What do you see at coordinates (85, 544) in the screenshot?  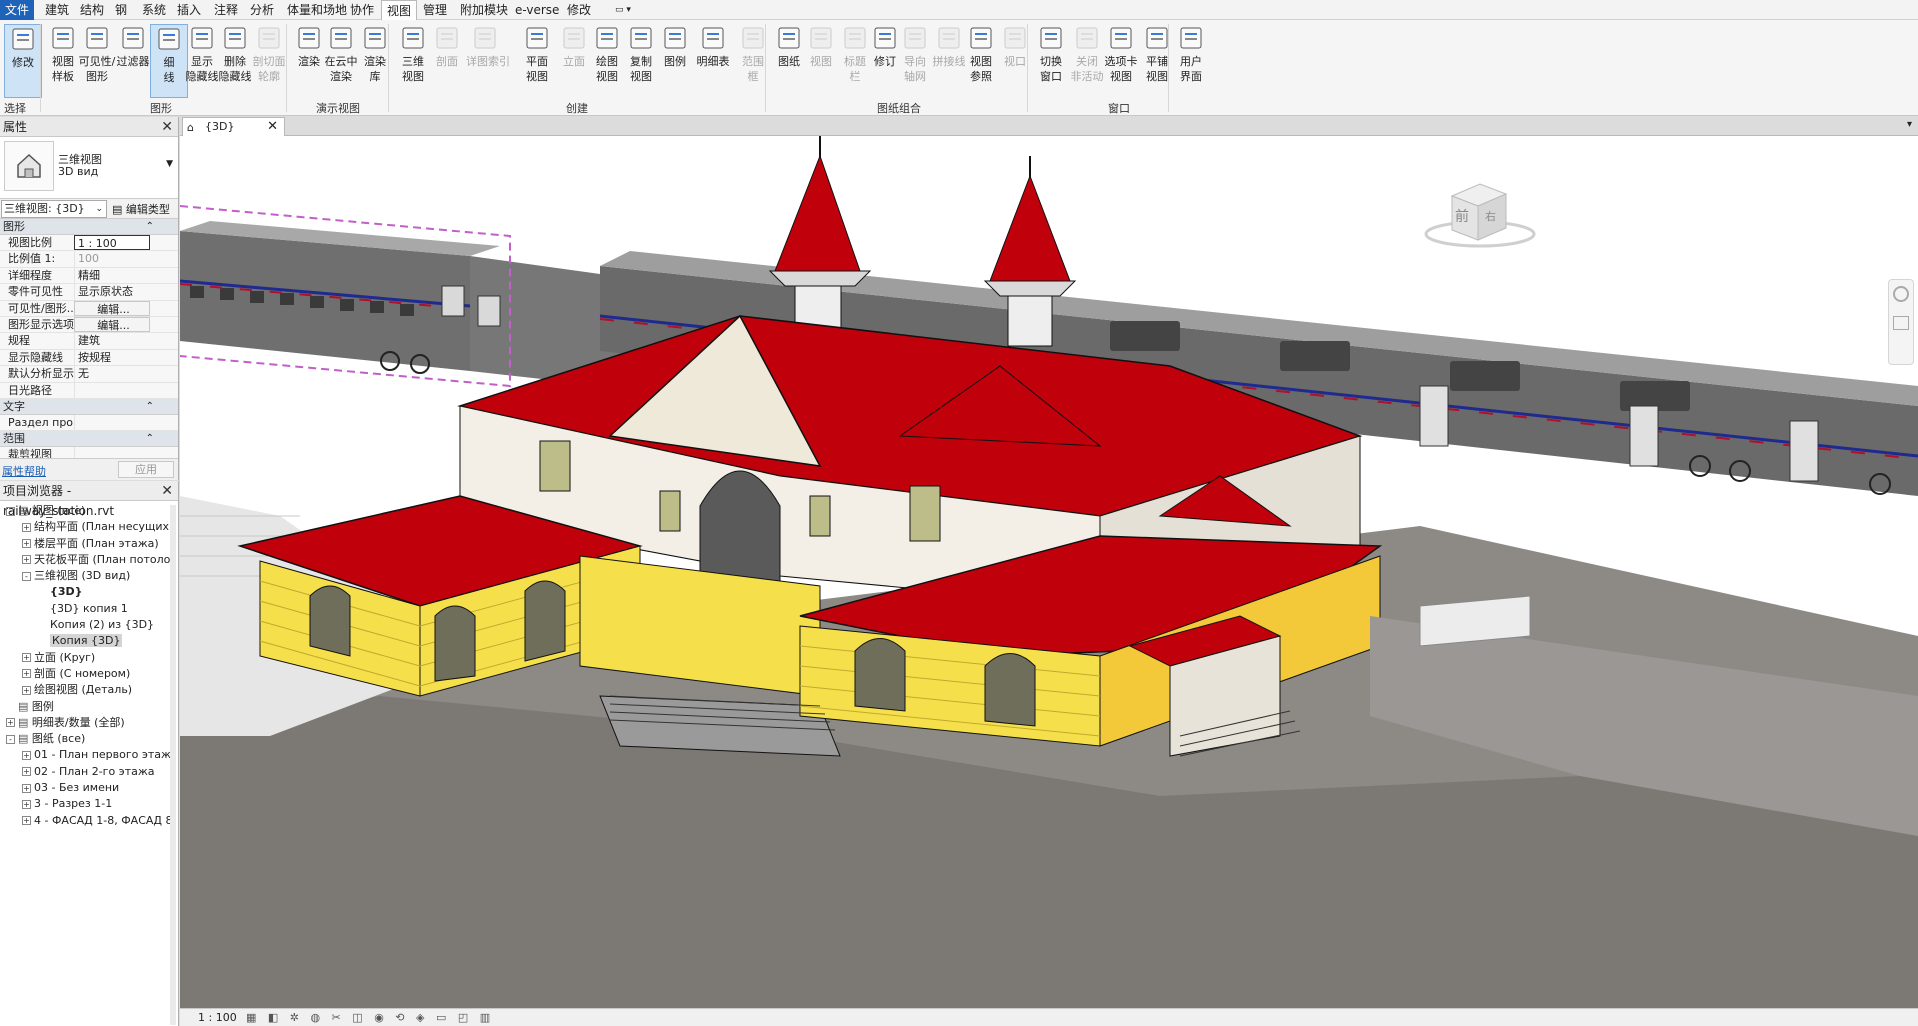 I see `tree-item: + 楼层平面 (План этажа)` at bounding box center [85, 544].